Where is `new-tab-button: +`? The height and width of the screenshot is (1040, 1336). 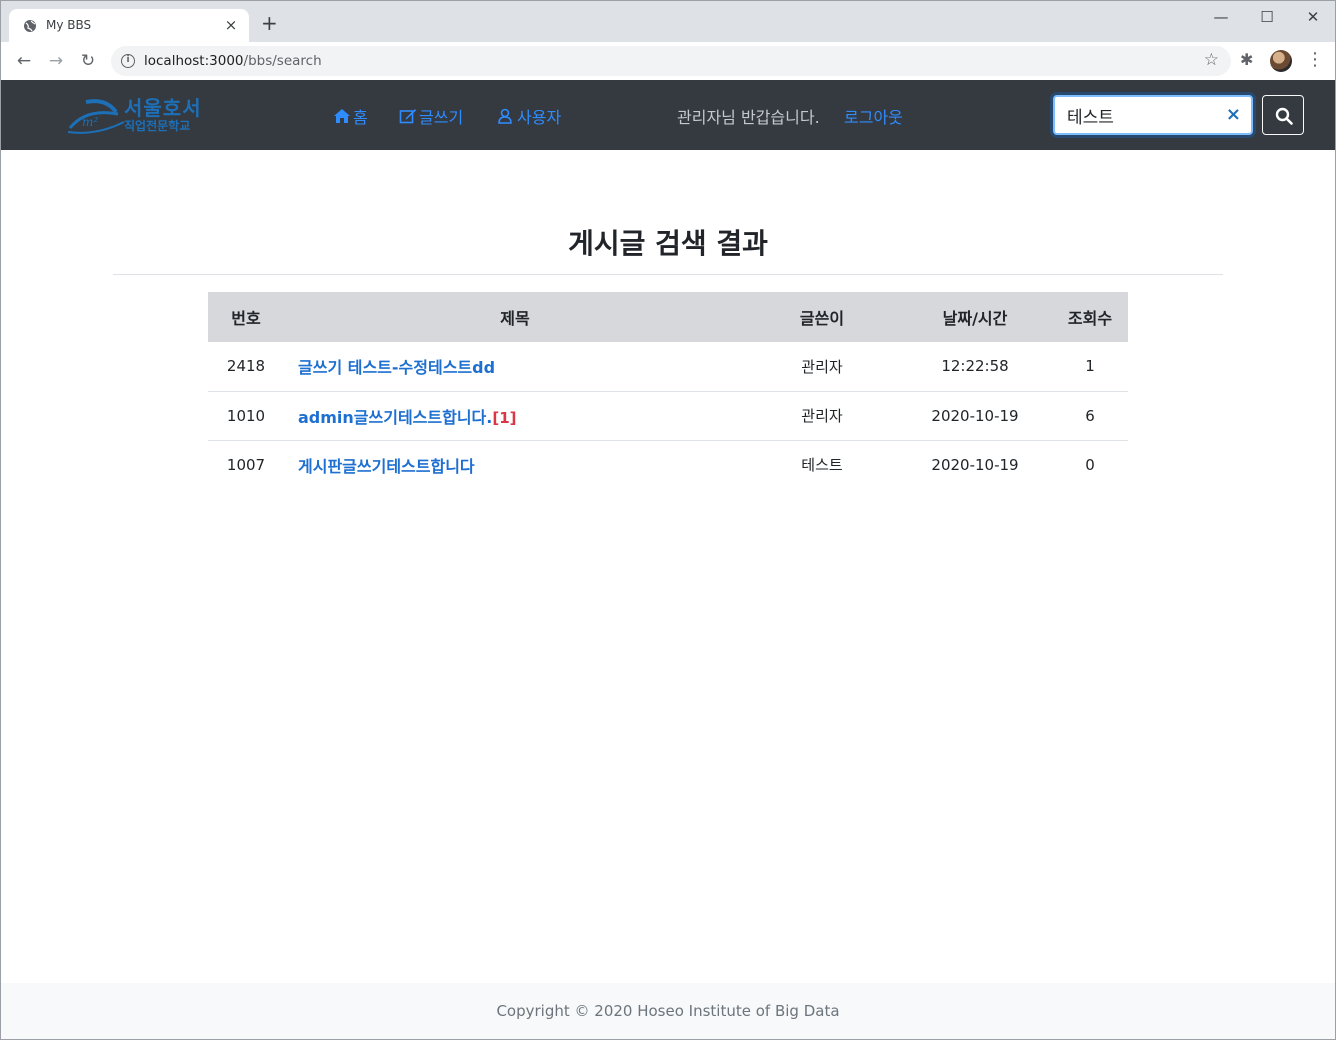 new-tab-button: + is located at coordinates (269, 23).